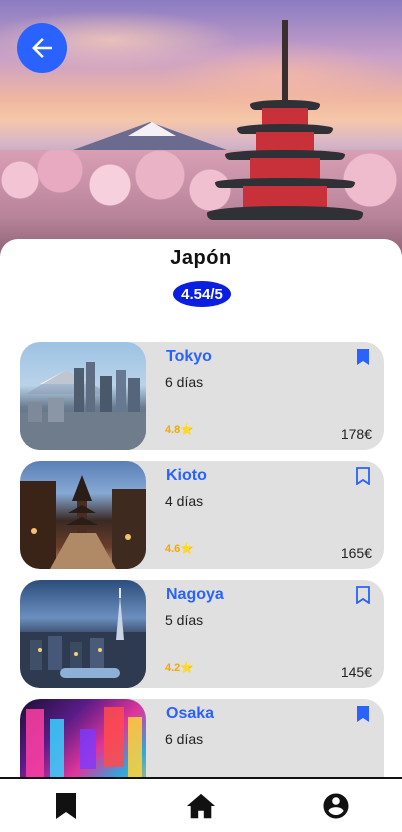 The image size is (402, 832). I want to click on country-rating-badge: 4.54/5, so click(202, 294).